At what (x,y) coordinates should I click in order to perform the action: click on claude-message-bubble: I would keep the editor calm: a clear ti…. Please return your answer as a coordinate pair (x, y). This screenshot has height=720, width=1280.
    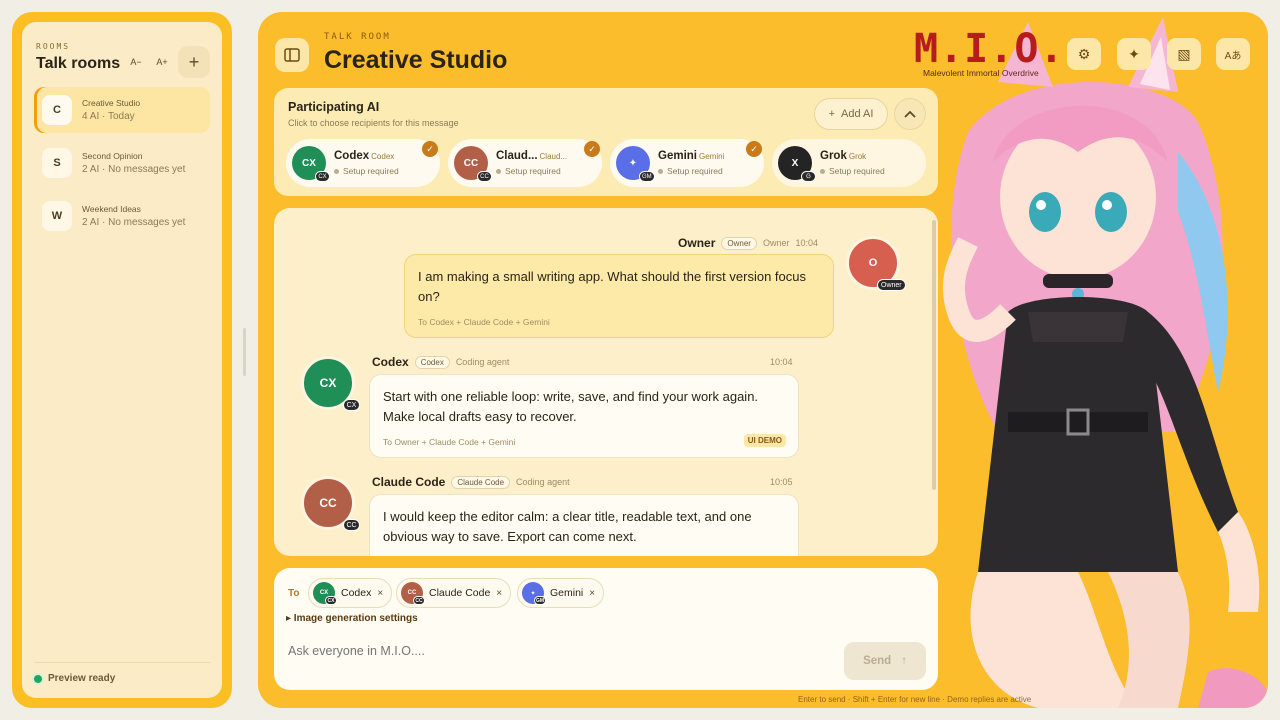
    Looking at the image, I should click on (584, 525).